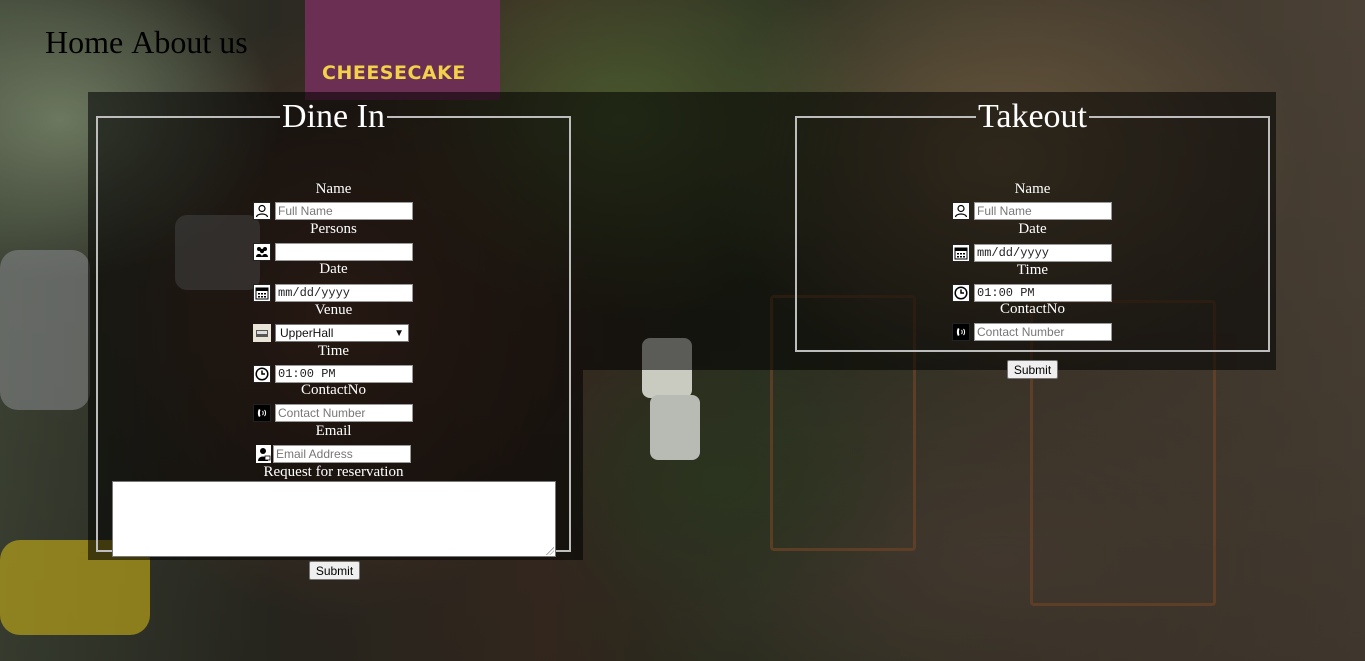 This screenshot has height=661, width=1365. Describe the element at coordinates (1032, 116) in the screenshot. I see `takeout-title: Takeout` at that location.